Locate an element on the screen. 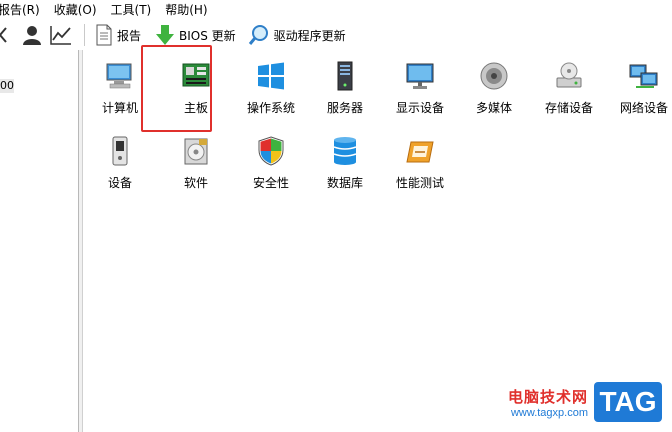  driver-update-button: 驱动程序更新 is located at coordinates (297, 35).